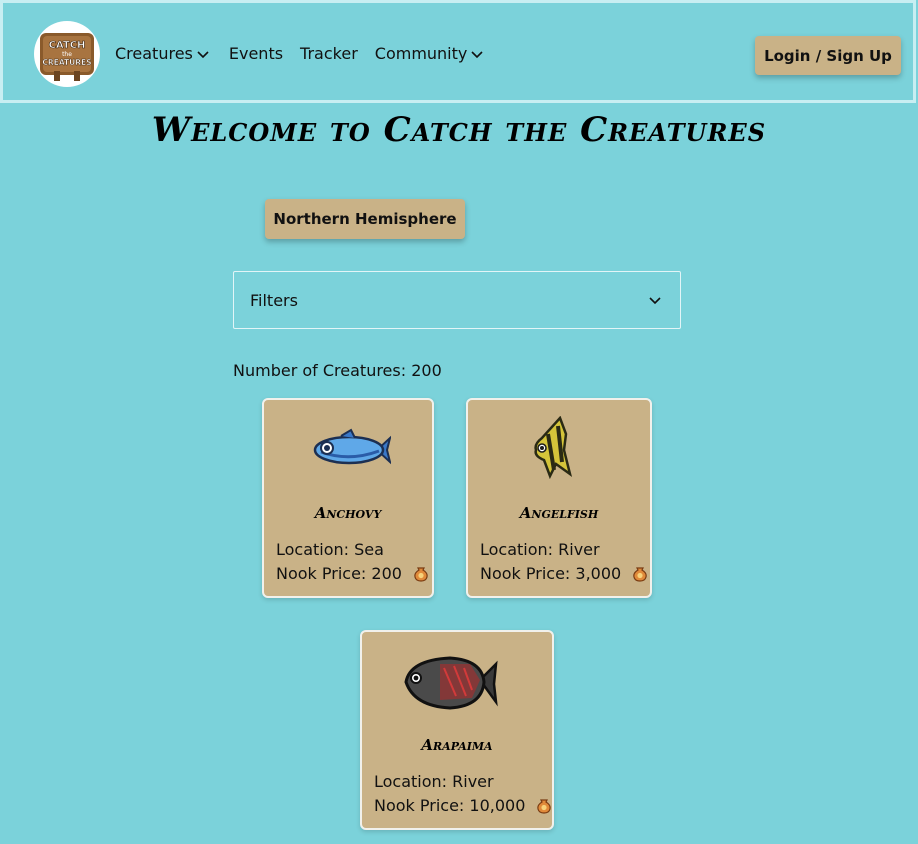 This screenshot has height=844, width=918. Describe the element at coordinates (348, 498) in the screenshot. I see `creature-card: Anchovy Location: Sea Nook Price: 200` at that location.